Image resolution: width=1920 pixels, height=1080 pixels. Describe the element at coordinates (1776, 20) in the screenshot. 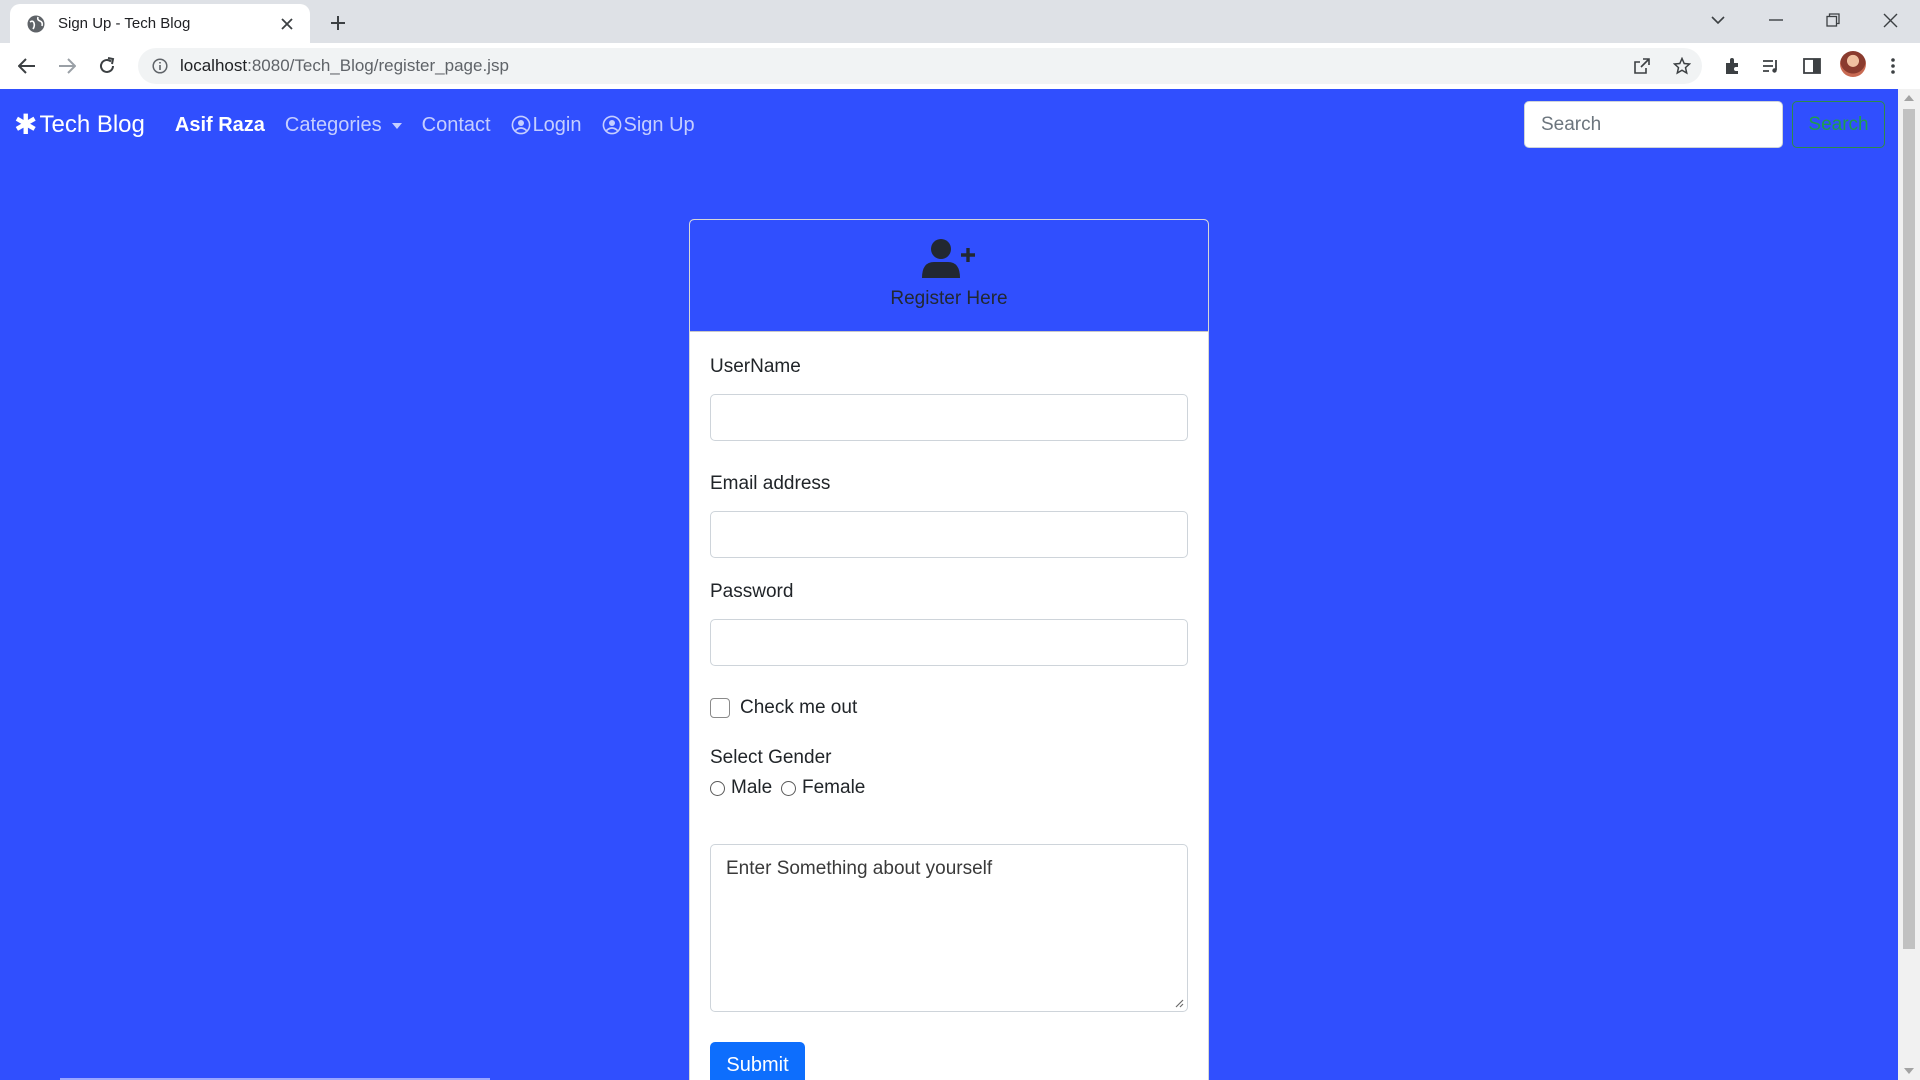

I see `minimize-icon` at that location.